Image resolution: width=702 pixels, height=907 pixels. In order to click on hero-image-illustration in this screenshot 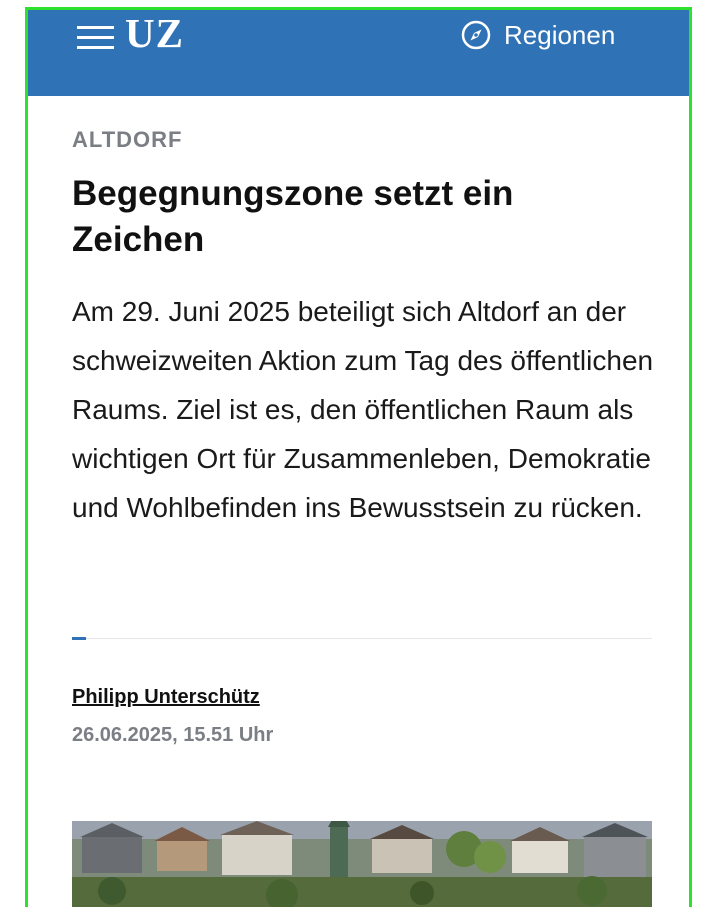, I will do `click(362, 864)`.